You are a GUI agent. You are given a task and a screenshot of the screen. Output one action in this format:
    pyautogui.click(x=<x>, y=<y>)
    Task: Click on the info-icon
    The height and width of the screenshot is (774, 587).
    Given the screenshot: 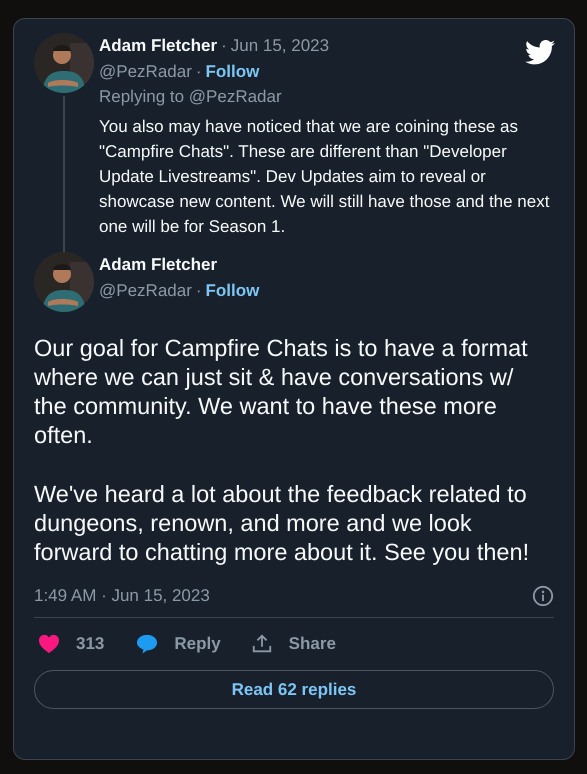 What is the action you would take?
    pyautogui.click(x=543, y=596)
    